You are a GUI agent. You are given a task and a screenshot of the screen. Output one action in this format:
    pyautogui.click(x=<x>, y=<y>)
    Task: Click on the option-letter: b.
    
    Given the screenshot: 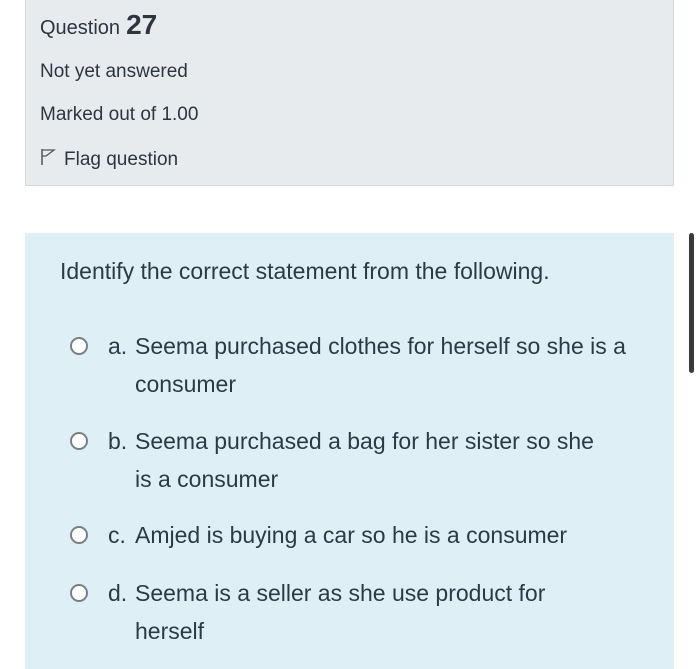 What is the action you would take?
    pyautogui.click(x=118, y=441)
    